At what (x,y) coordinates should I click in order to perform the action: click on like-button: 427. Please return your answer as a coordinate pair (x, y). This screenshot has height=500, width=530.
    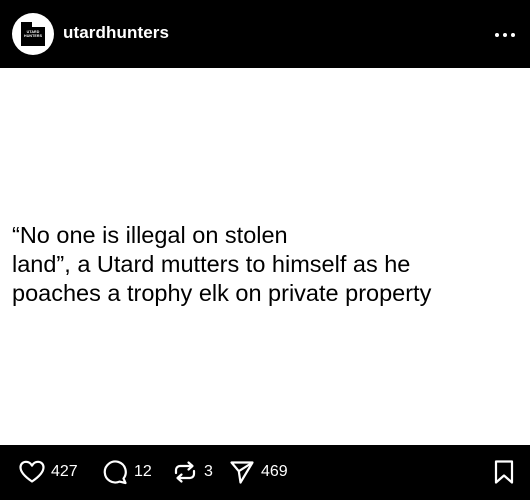
    Looking at the image, I should click on (48, 472).